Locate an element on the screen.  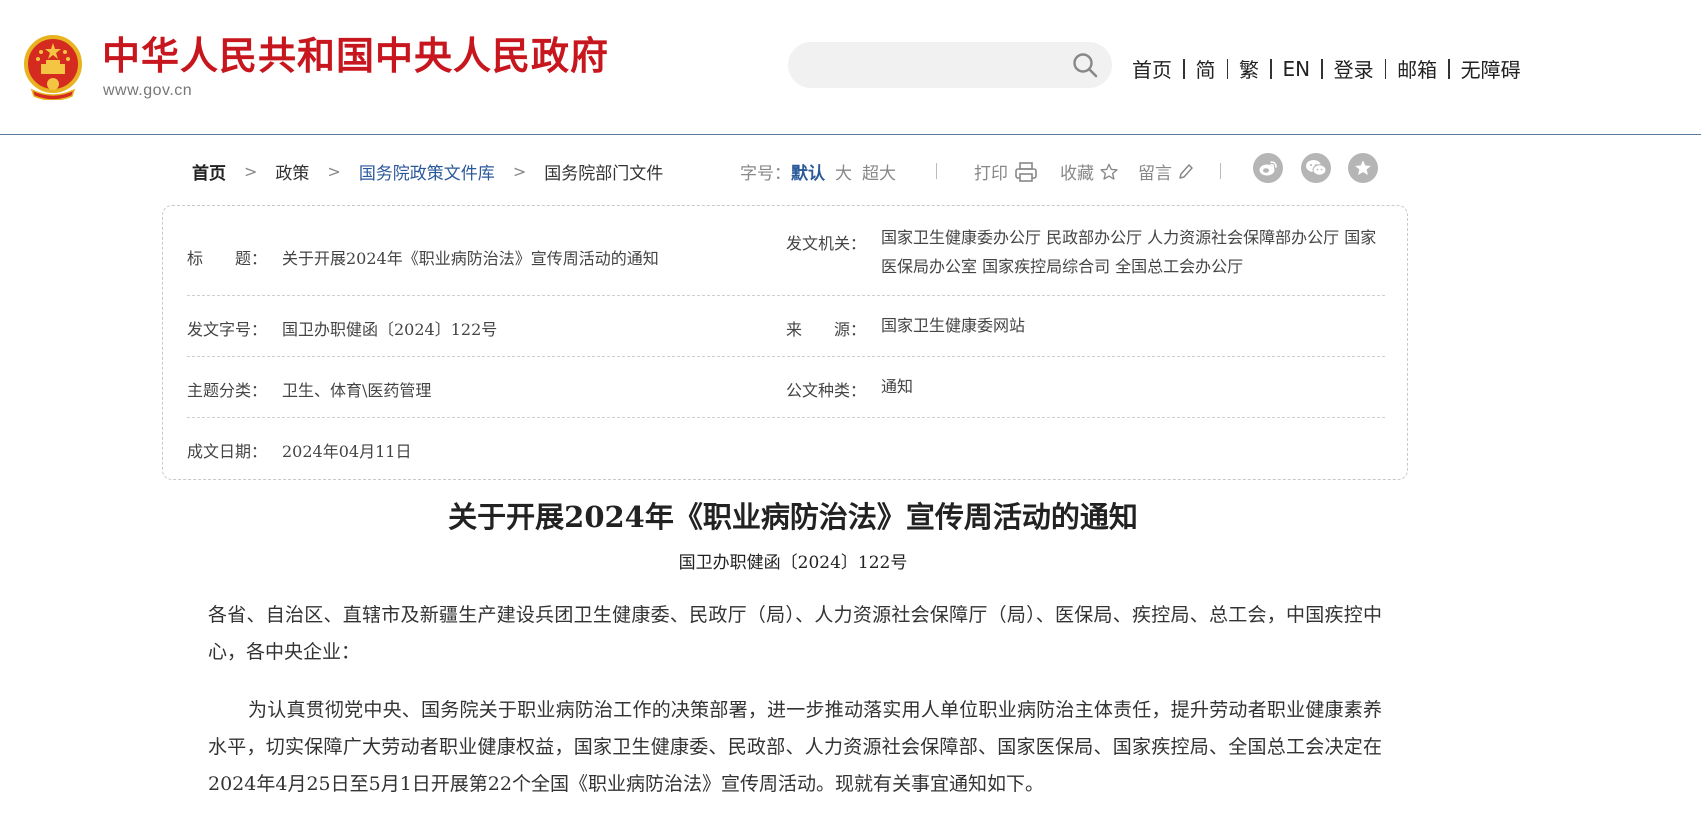
info-row: 成文日期： 2024年04月11日 is located at coordinates (786, 446).